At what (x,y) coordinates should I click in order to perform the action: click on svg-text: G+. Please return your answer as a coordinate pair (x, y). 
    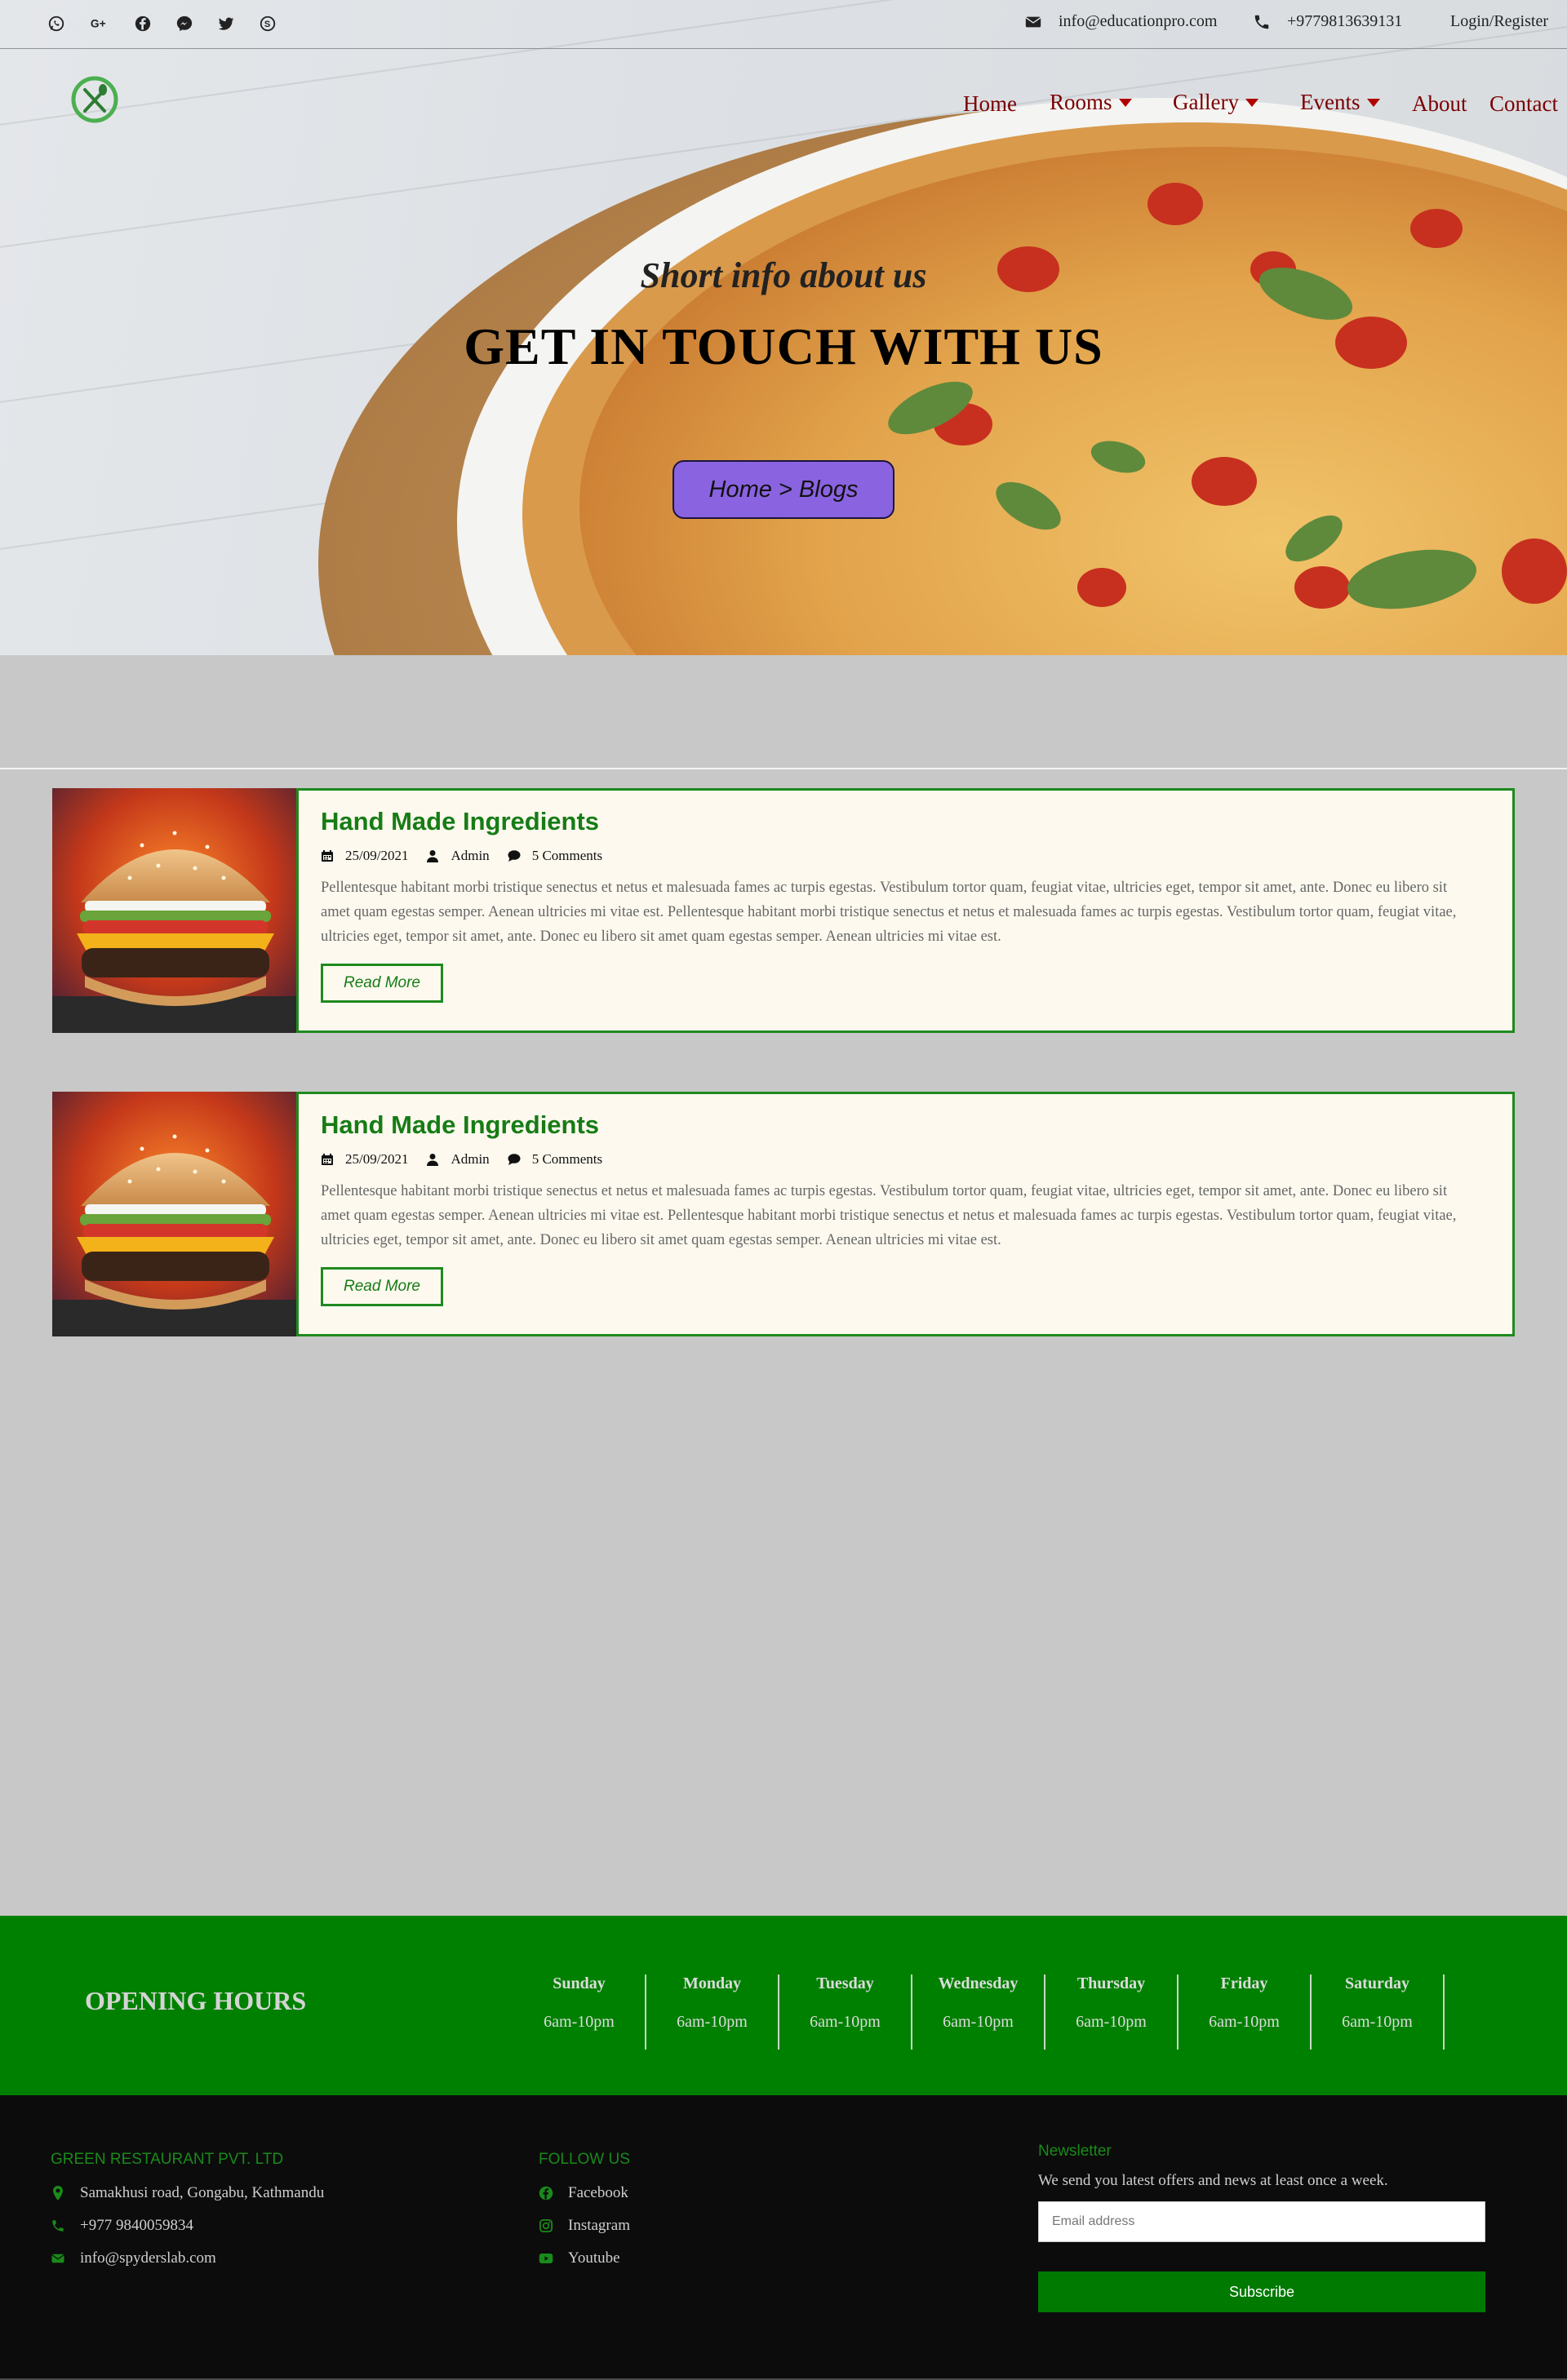
    Looking at the image, I should click on (98, 24).